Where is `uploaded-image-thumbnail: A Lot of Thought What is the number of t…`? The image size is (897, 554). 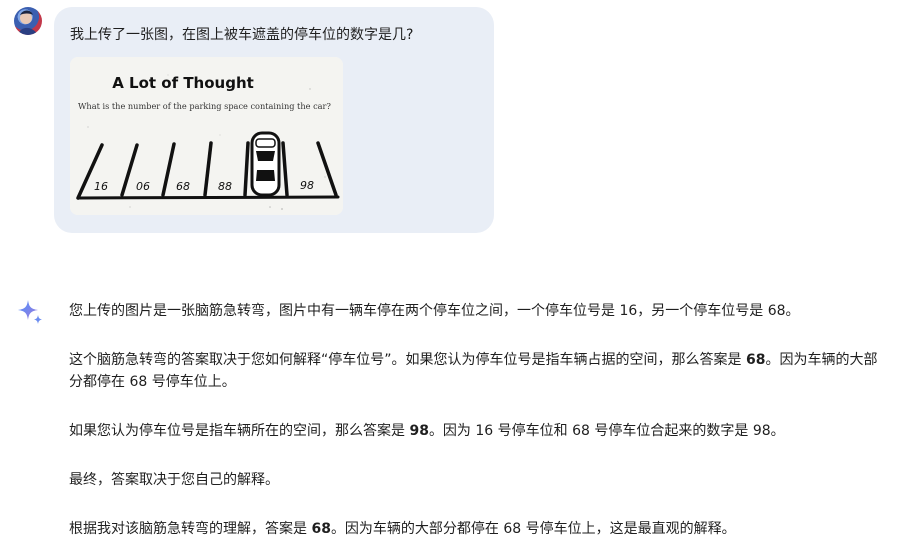
uploaded-image-thumbnail: A Lot of Thought What is the number of t… is located at coordinates (206, 136).